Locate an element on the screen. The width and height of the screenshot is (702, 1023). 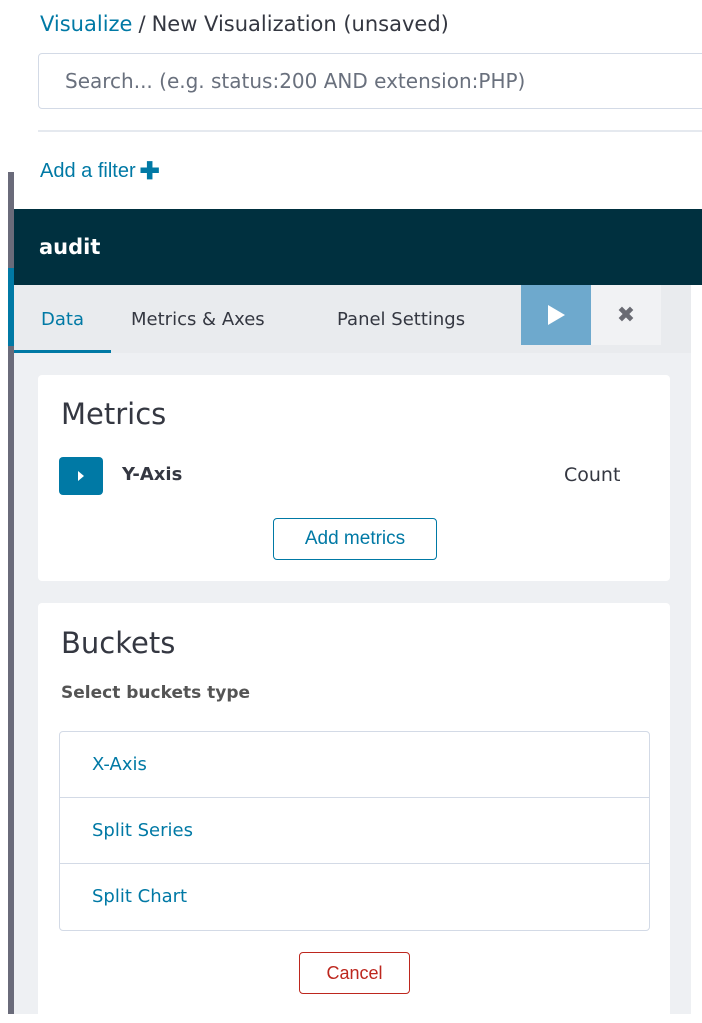
plus-icon: ✚ is located at coordinates (149, 171).